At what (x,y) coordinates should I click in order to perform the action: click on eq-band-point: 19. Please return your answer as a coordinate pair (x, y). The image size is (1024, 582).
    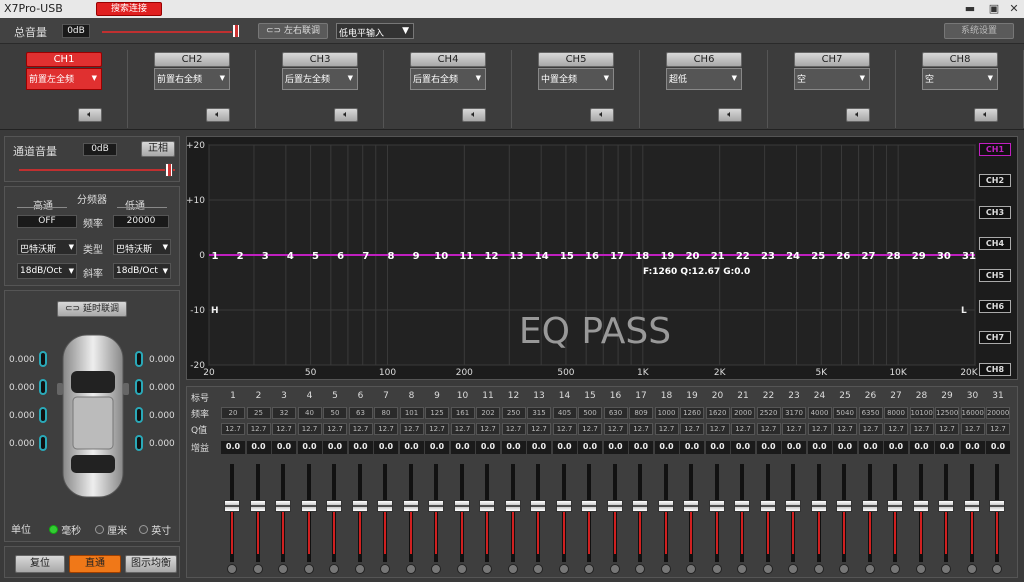
    Looking at the image, I should click on (667, 256).